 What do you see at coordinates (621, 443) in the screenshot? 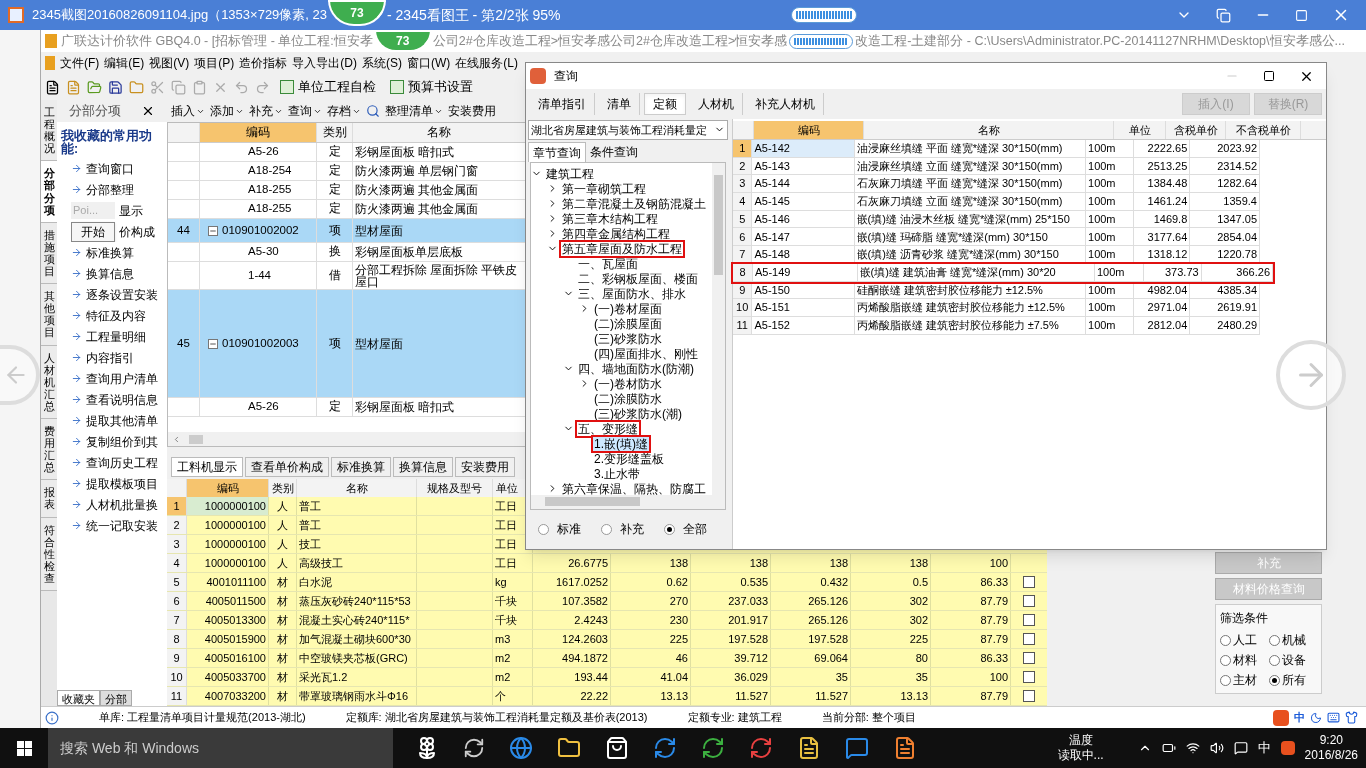
I see `tree-item: 1.嵌(填)缝` at bounding box center [621, 443].